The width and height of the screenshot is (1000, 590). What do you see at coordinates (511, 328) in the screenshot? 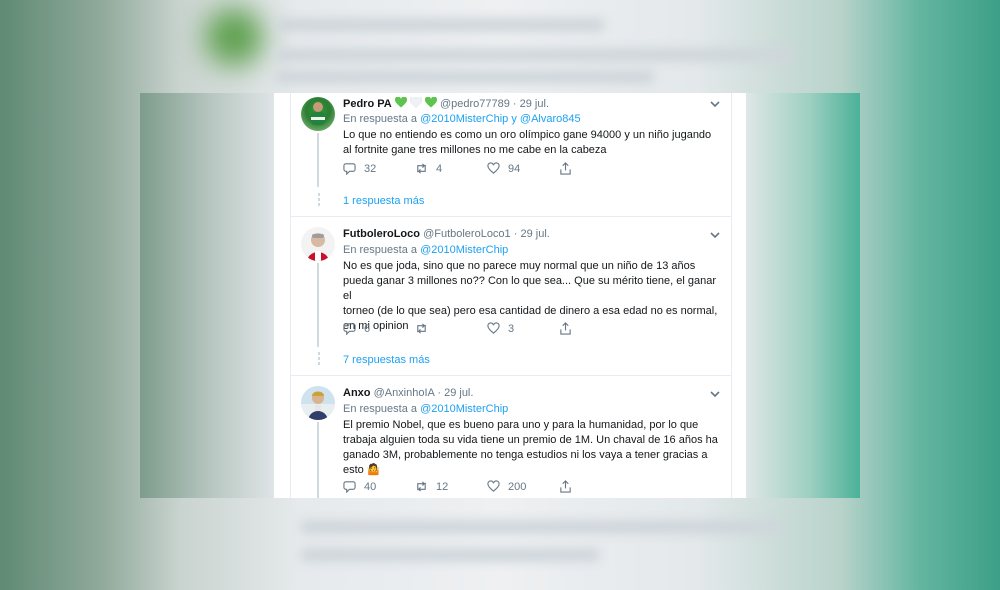
I see `like-count: 3` at bounding box center [511, 328].